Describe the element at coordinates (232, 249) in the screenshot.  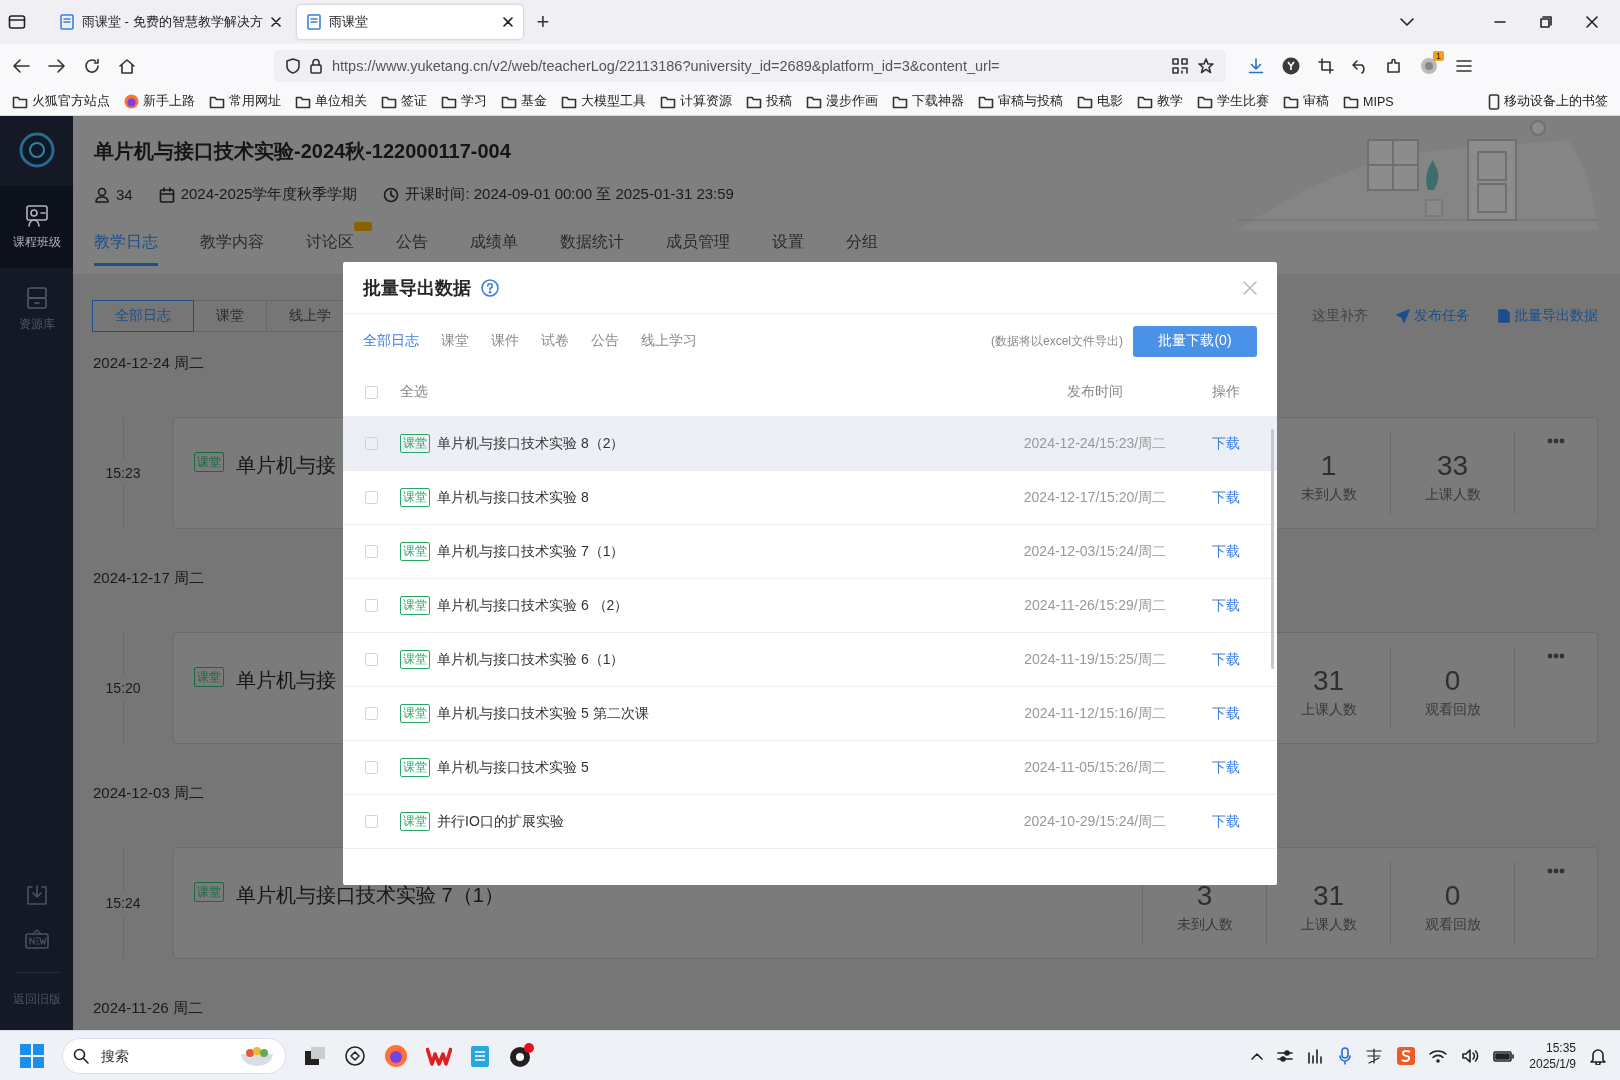
I see `nav-tab: 教学内容` at that location.